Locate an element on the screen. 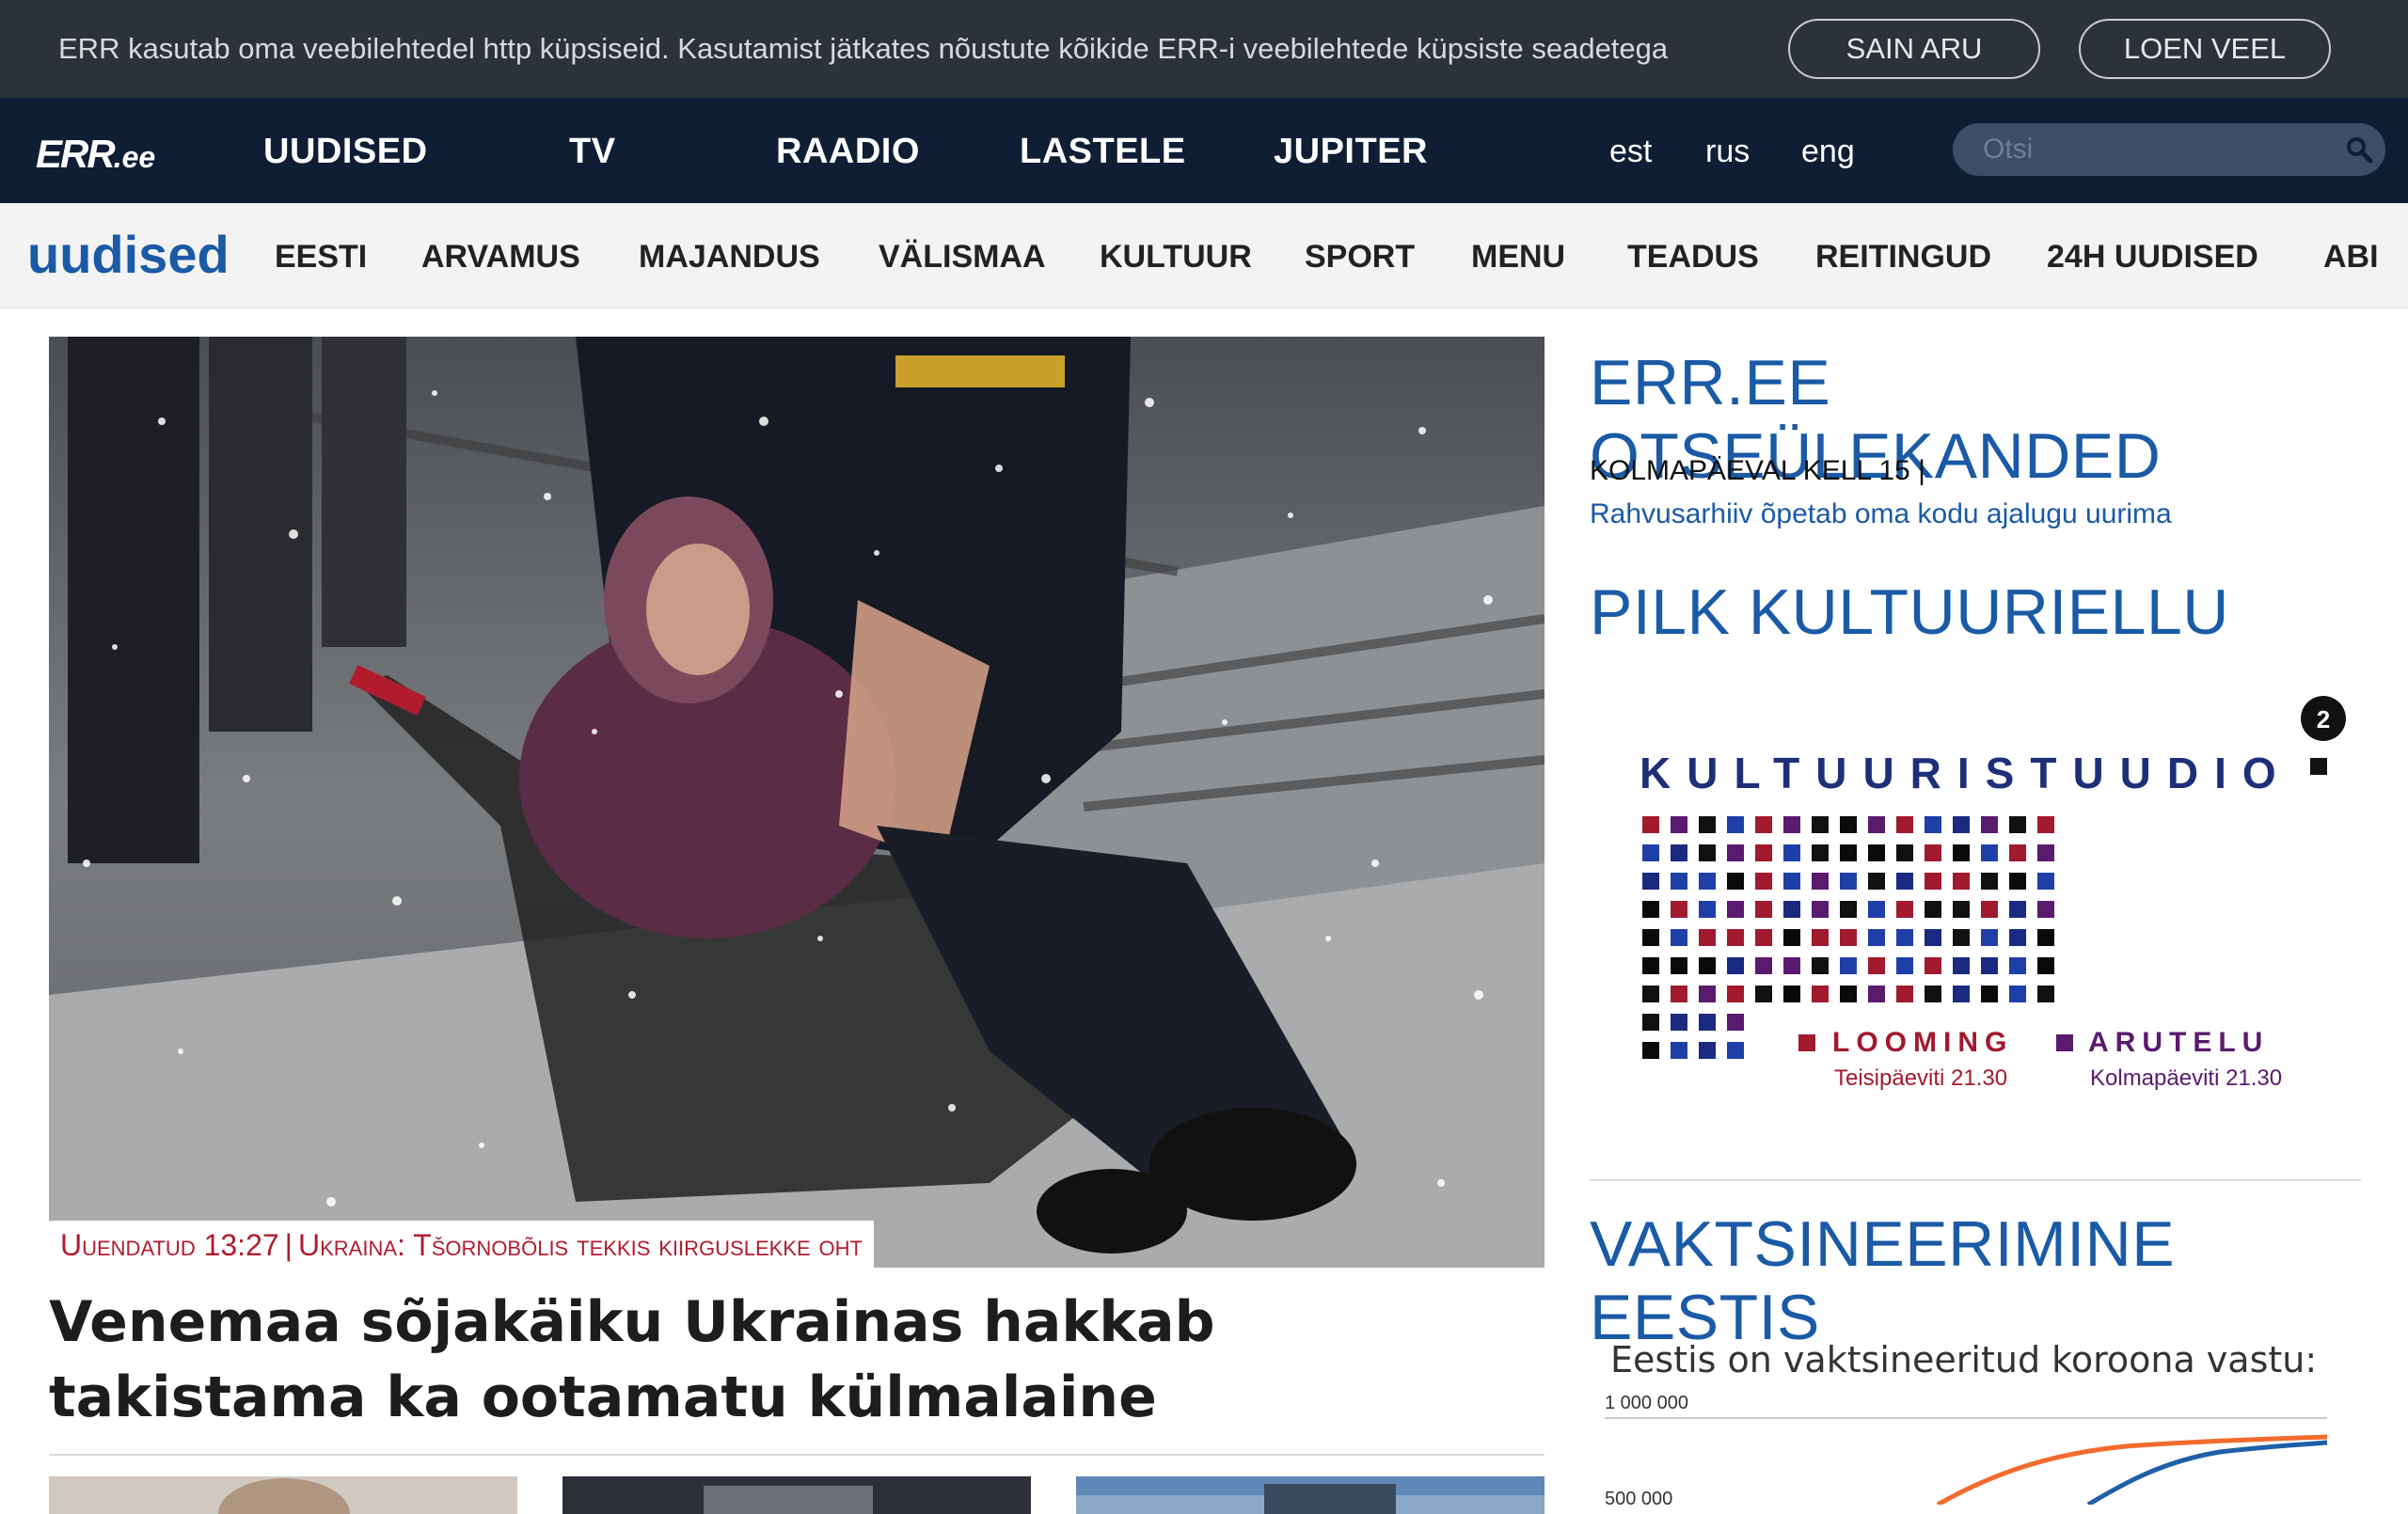 The height and width of the screenshot is (1514, 2408). vaccination-chart: 1 000 000 500 000 is located at coordinates (1975, 1448).